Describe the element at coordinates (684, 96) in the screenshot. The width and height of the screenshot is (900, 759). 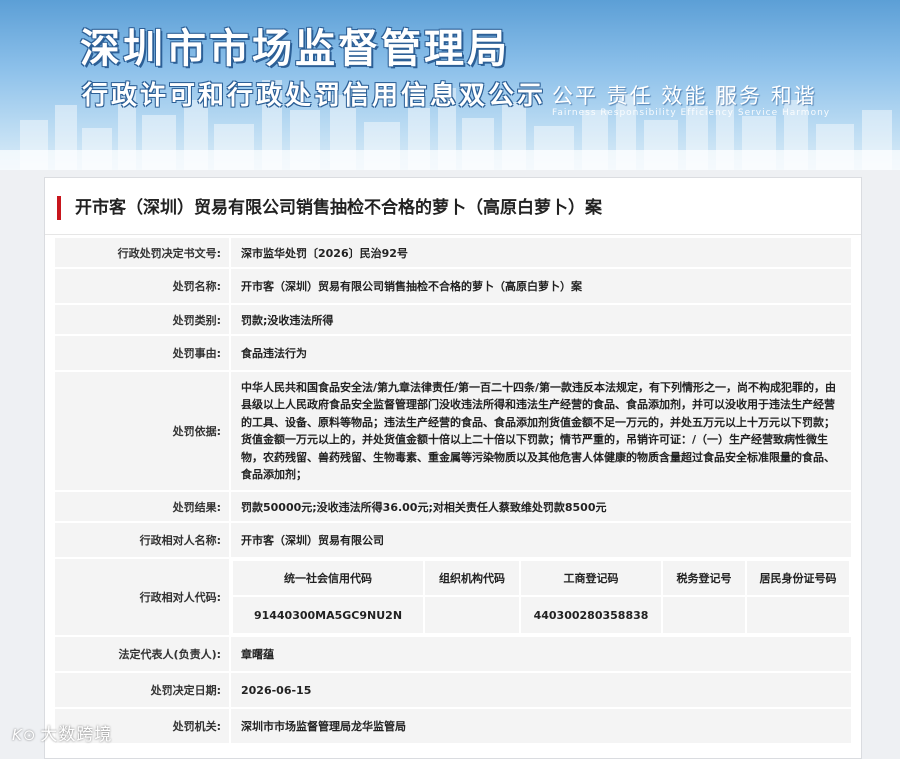
I see `site-slogan: 公平 责任 效能 服务 和谐` at that location.